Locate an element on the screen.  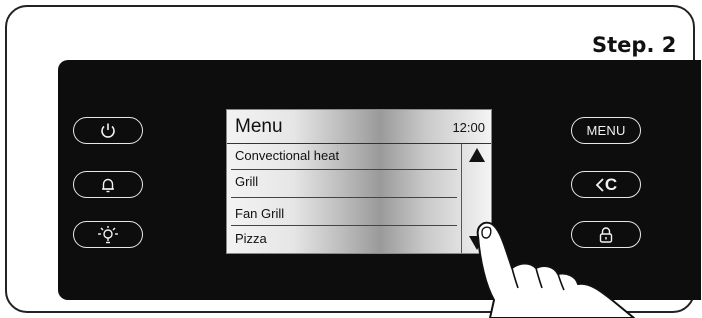
menu-button: MENU is located at coordinates (606, 130).